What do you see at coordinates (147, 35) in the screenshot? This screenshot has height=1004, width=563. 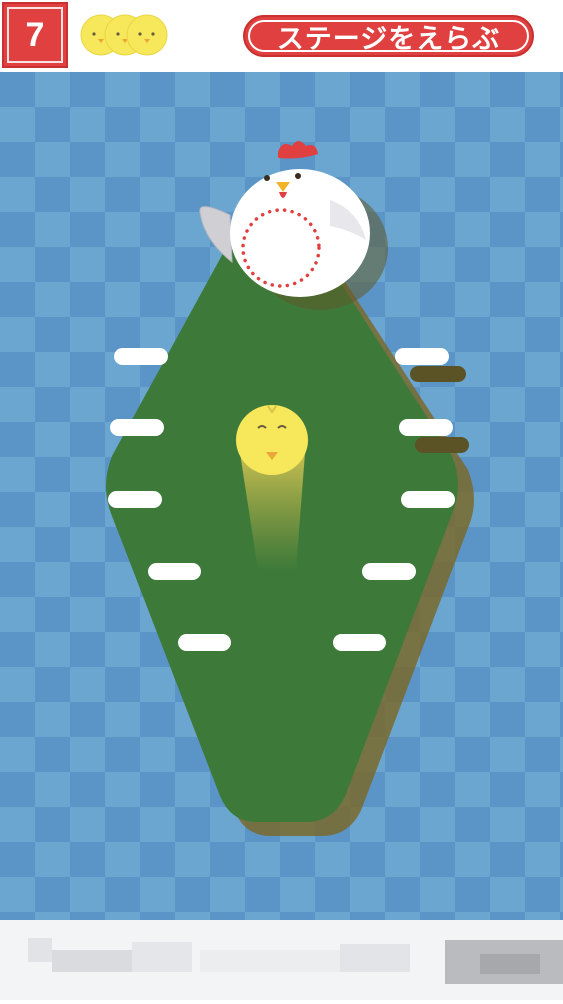 I see `chick-icon` at bounding box center [147, 35].